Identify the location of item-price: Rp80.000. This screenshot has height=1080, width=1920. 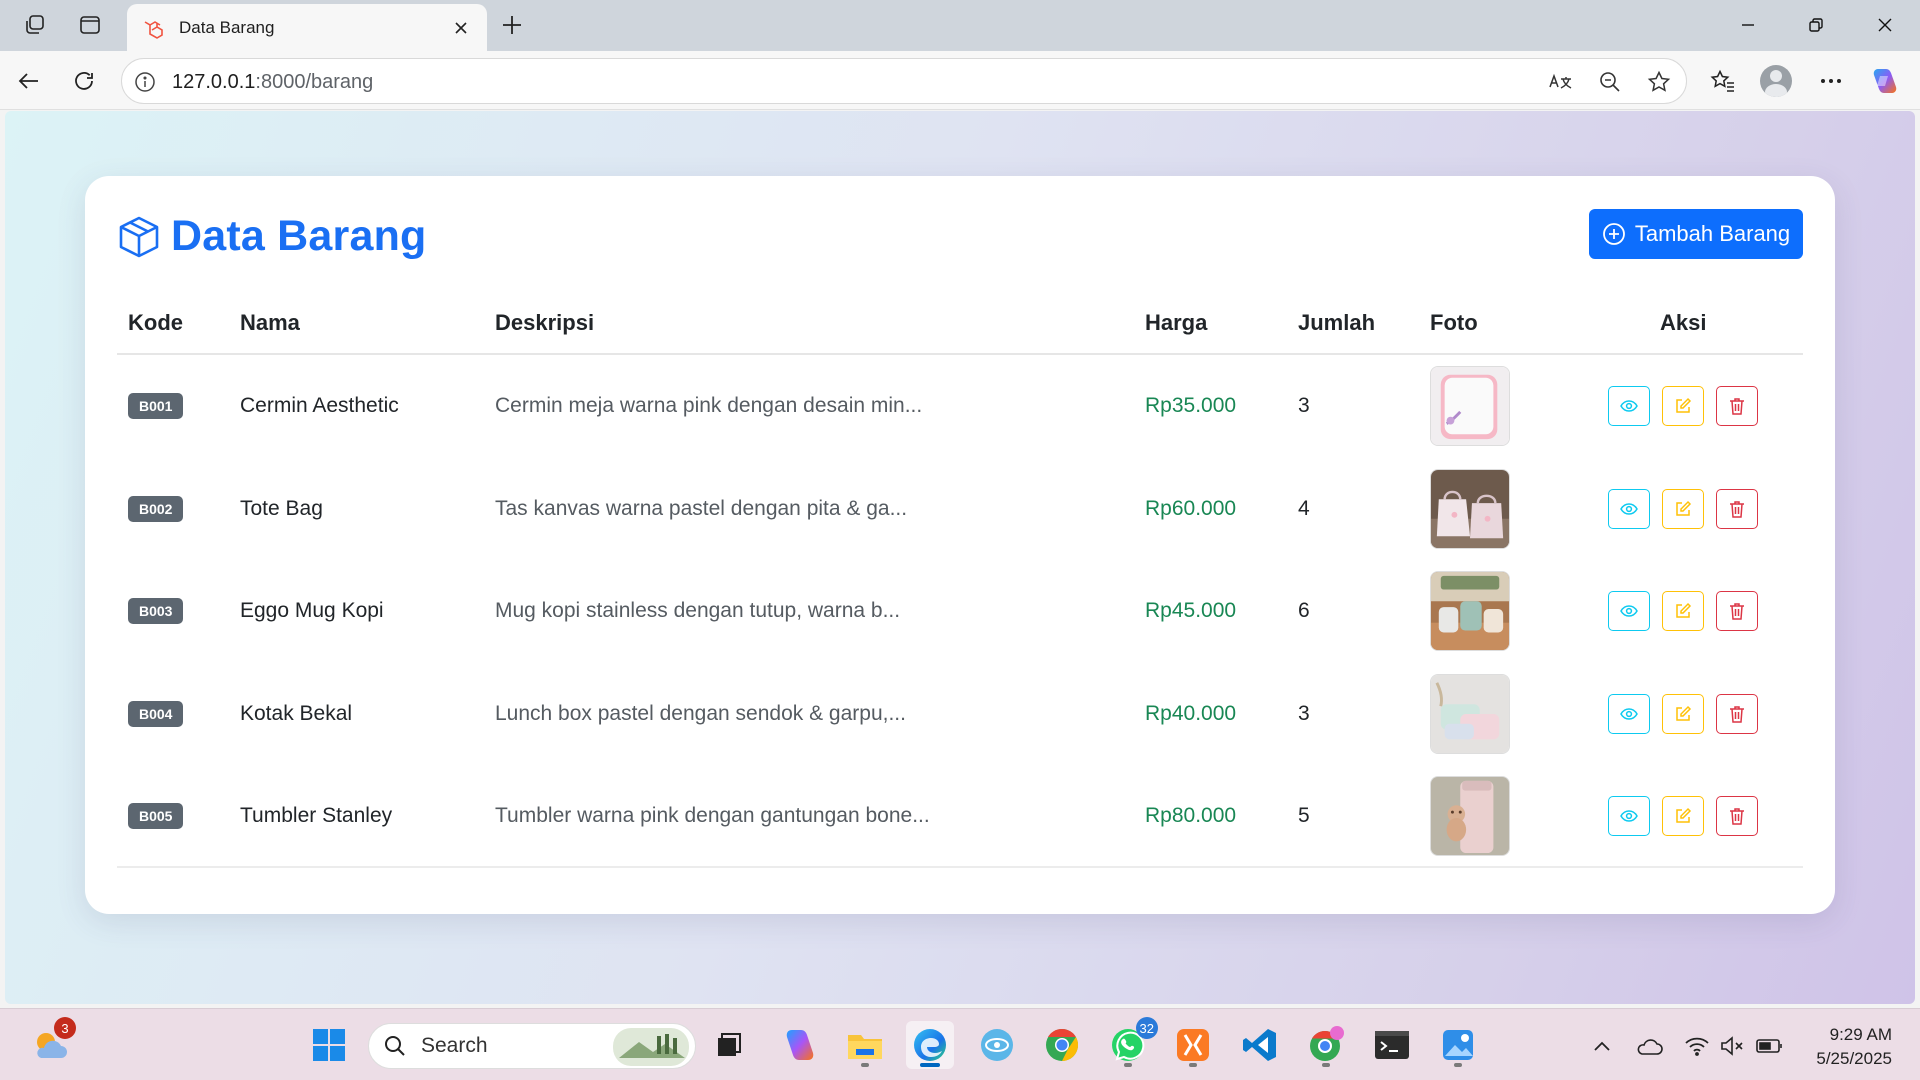
(1191, 815).